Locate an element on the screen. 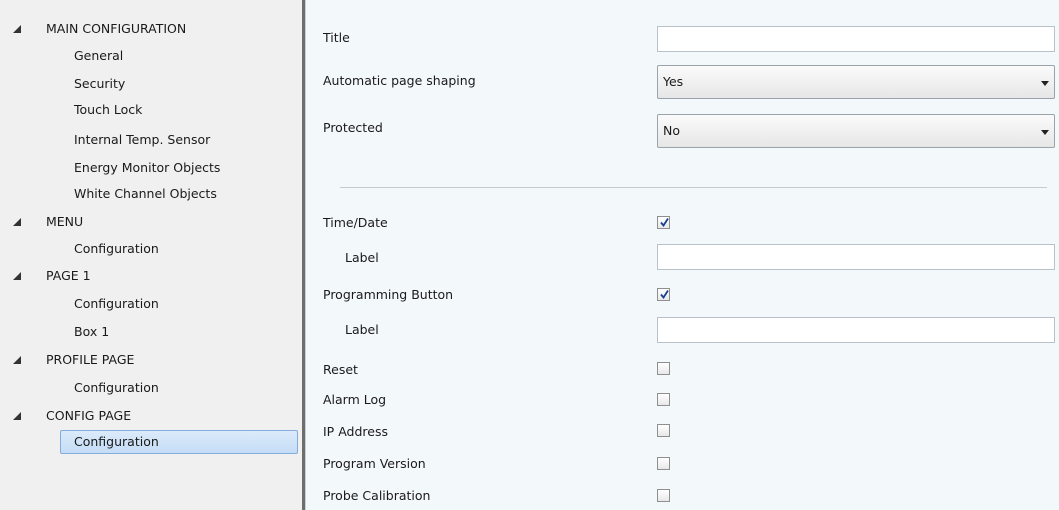 This screenshot has width=1059, height=510. program-version-label: Program Version is located at coordinates (374, 463).